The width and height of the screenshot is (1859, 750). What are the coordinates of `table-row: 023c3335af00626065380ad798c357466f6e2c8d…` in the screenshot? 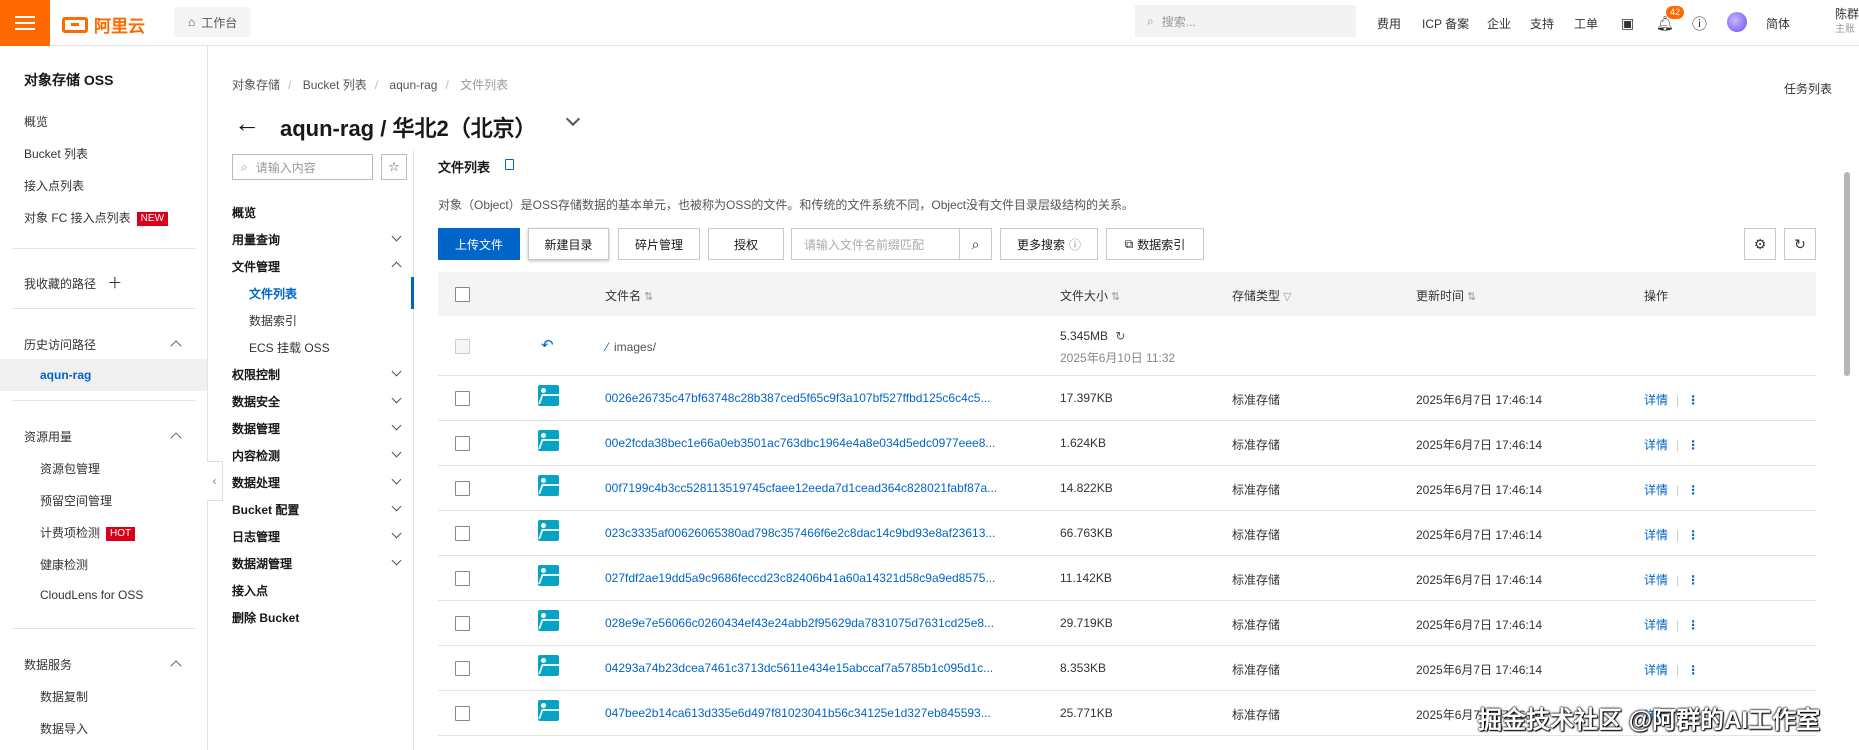 It's located at (1127, 533).